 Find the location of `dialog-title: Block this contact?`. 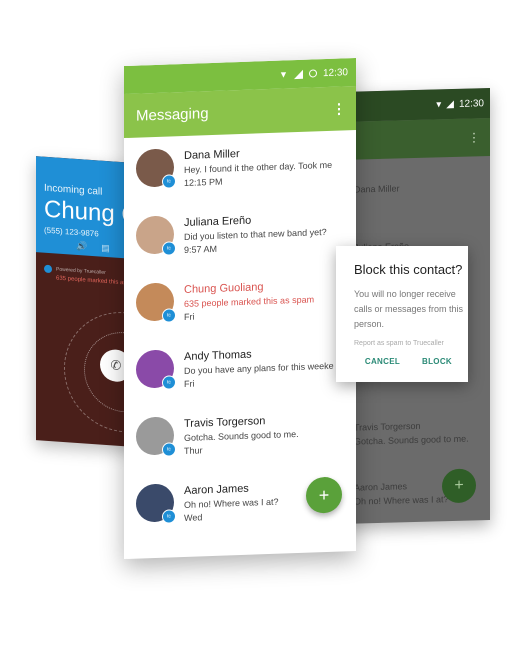

dialog-title: Block this contact? is located at coordinates (408, 269).